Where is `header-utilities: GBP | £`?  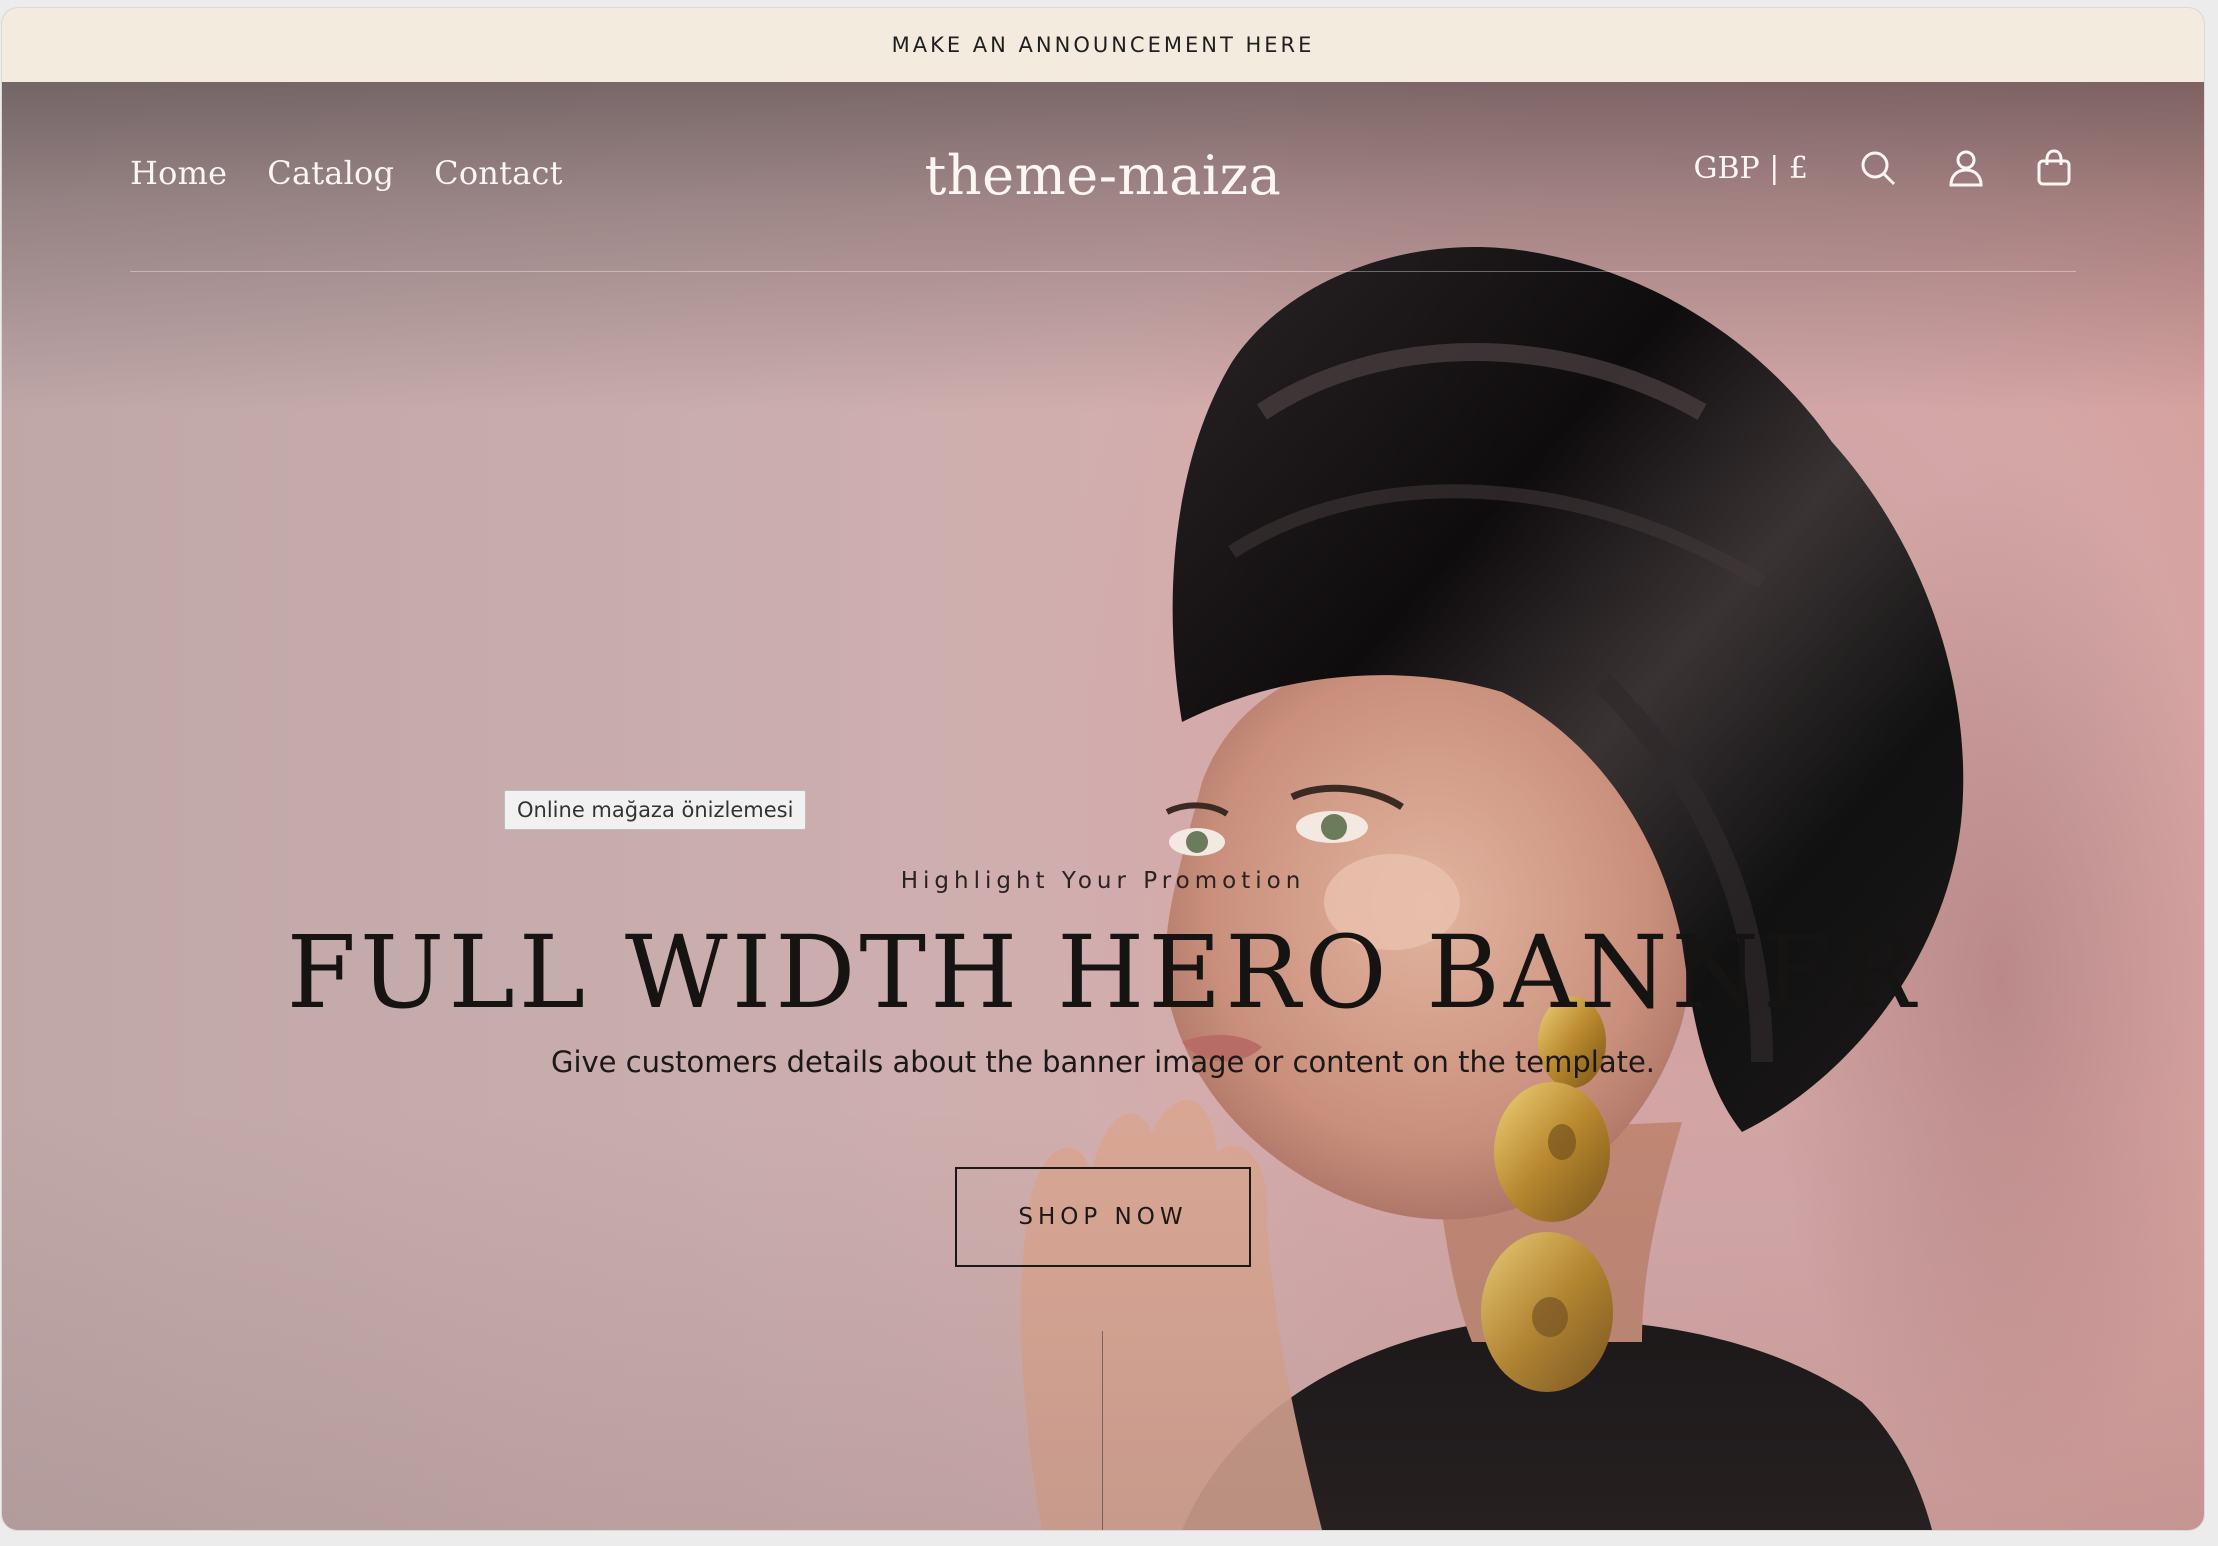
header-utilities: GBP | £ is located at coordinates (1885, 168).